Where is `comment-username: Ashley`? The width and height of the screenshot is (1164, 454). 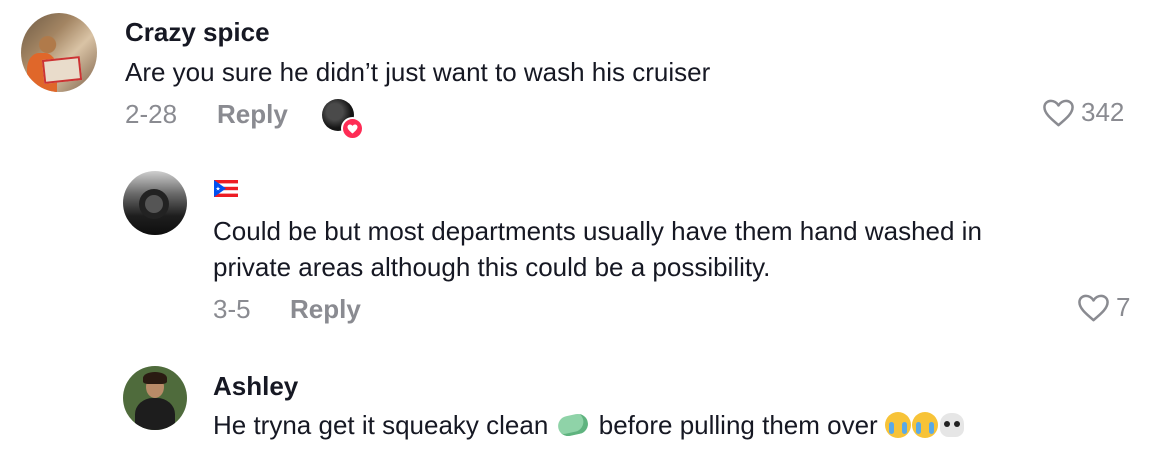
comment-username: Ashley is located at coordinates (255, 386).